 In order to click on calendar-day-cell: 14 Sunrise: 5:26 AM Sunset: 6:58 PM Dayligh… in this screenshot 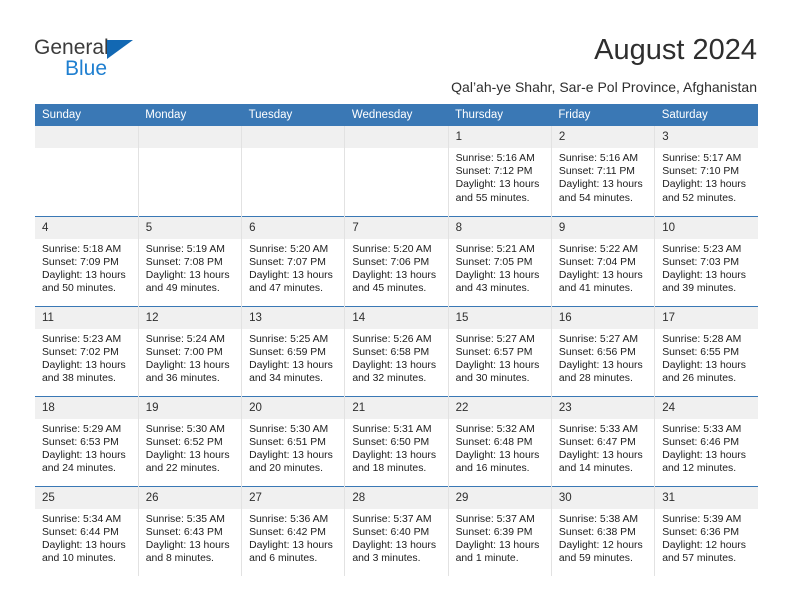, I will do `click(396, 350)`.